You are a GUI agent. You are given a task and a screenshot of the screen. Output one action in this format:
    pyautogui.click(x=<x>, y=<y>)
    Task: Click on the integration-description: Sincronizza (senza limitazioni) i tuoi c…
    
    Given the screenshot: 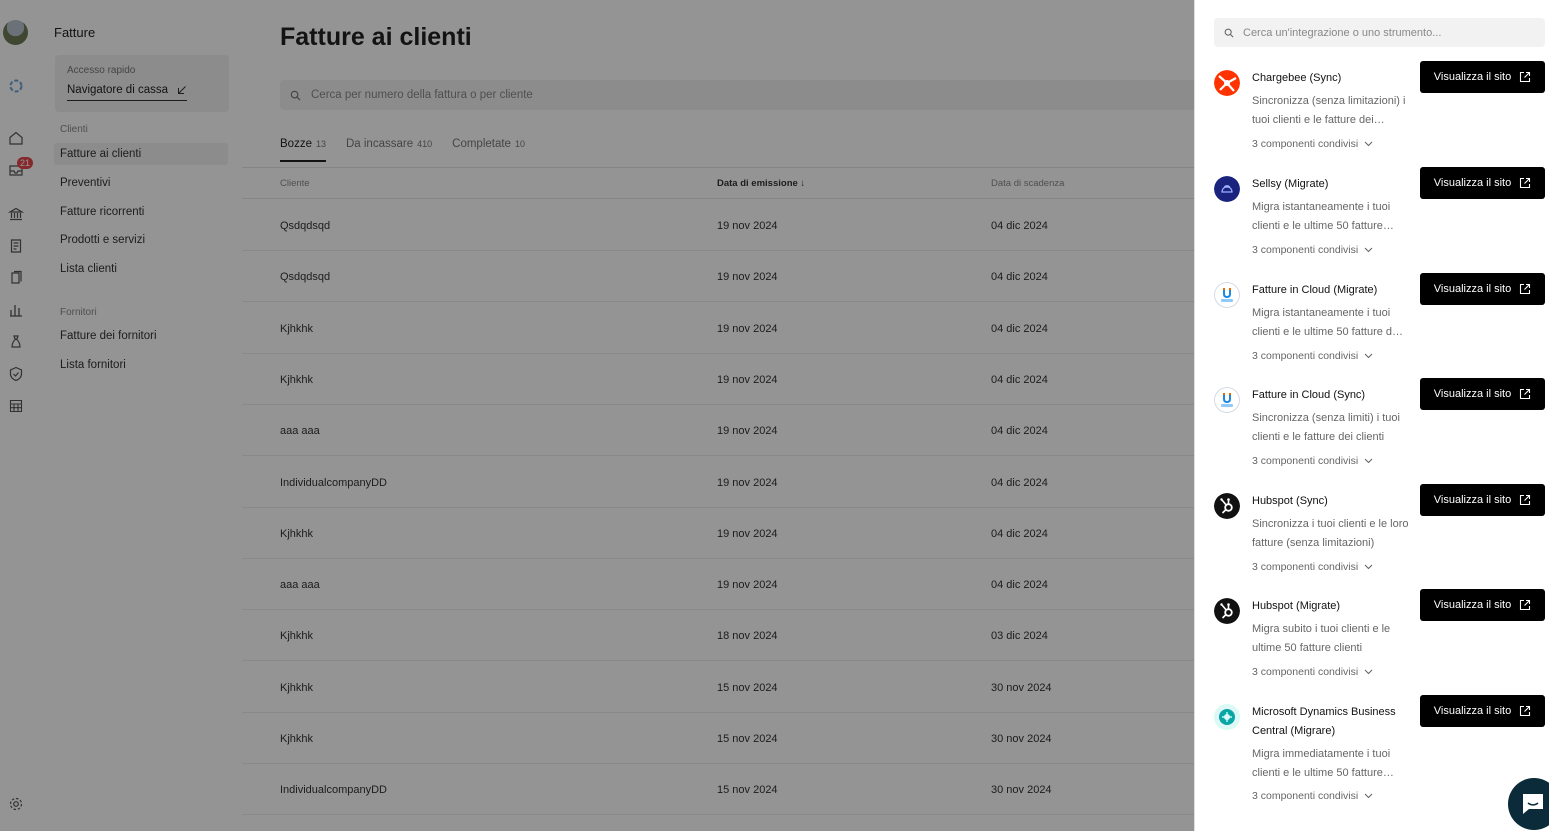 What is the action you would take?
    pyautogui.click(x=1329, y=110)
    